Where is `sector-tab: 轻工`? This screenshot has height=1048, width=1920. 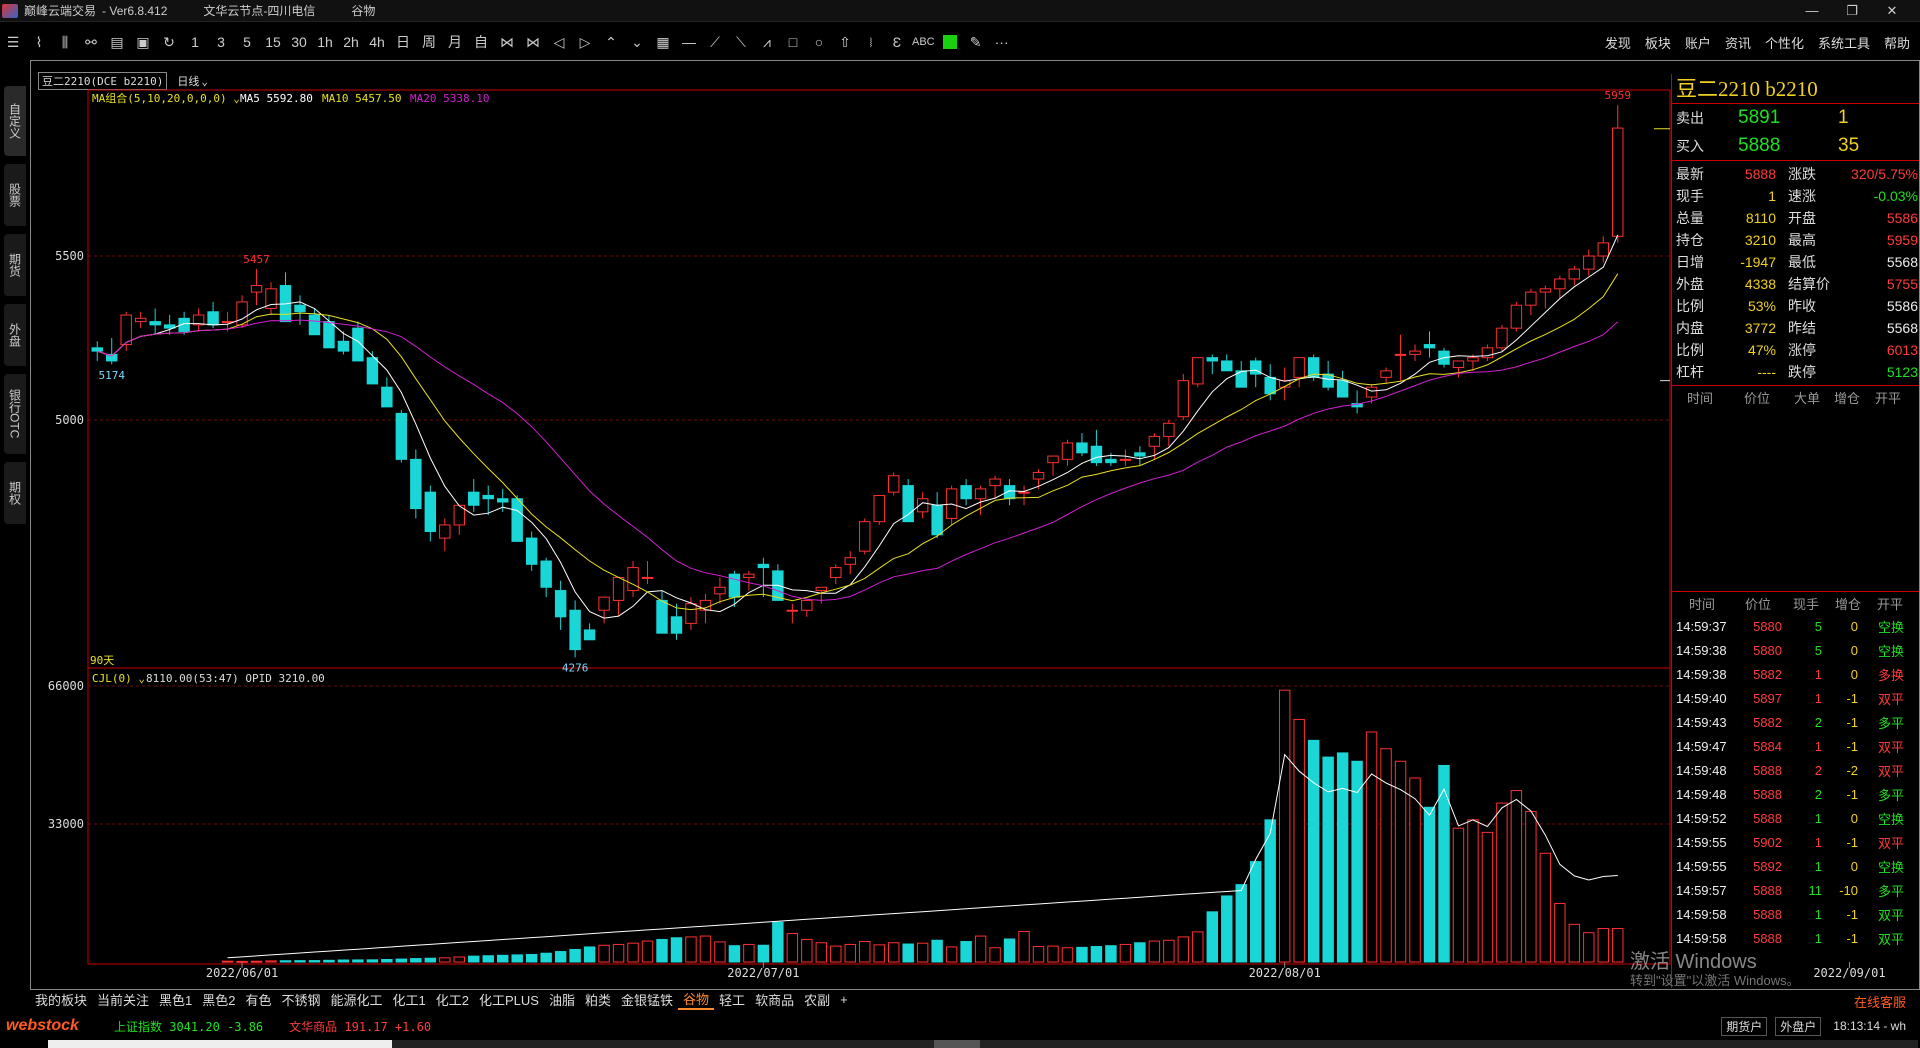
sector-tab: 轻工 is located at coordinates (732, 999).